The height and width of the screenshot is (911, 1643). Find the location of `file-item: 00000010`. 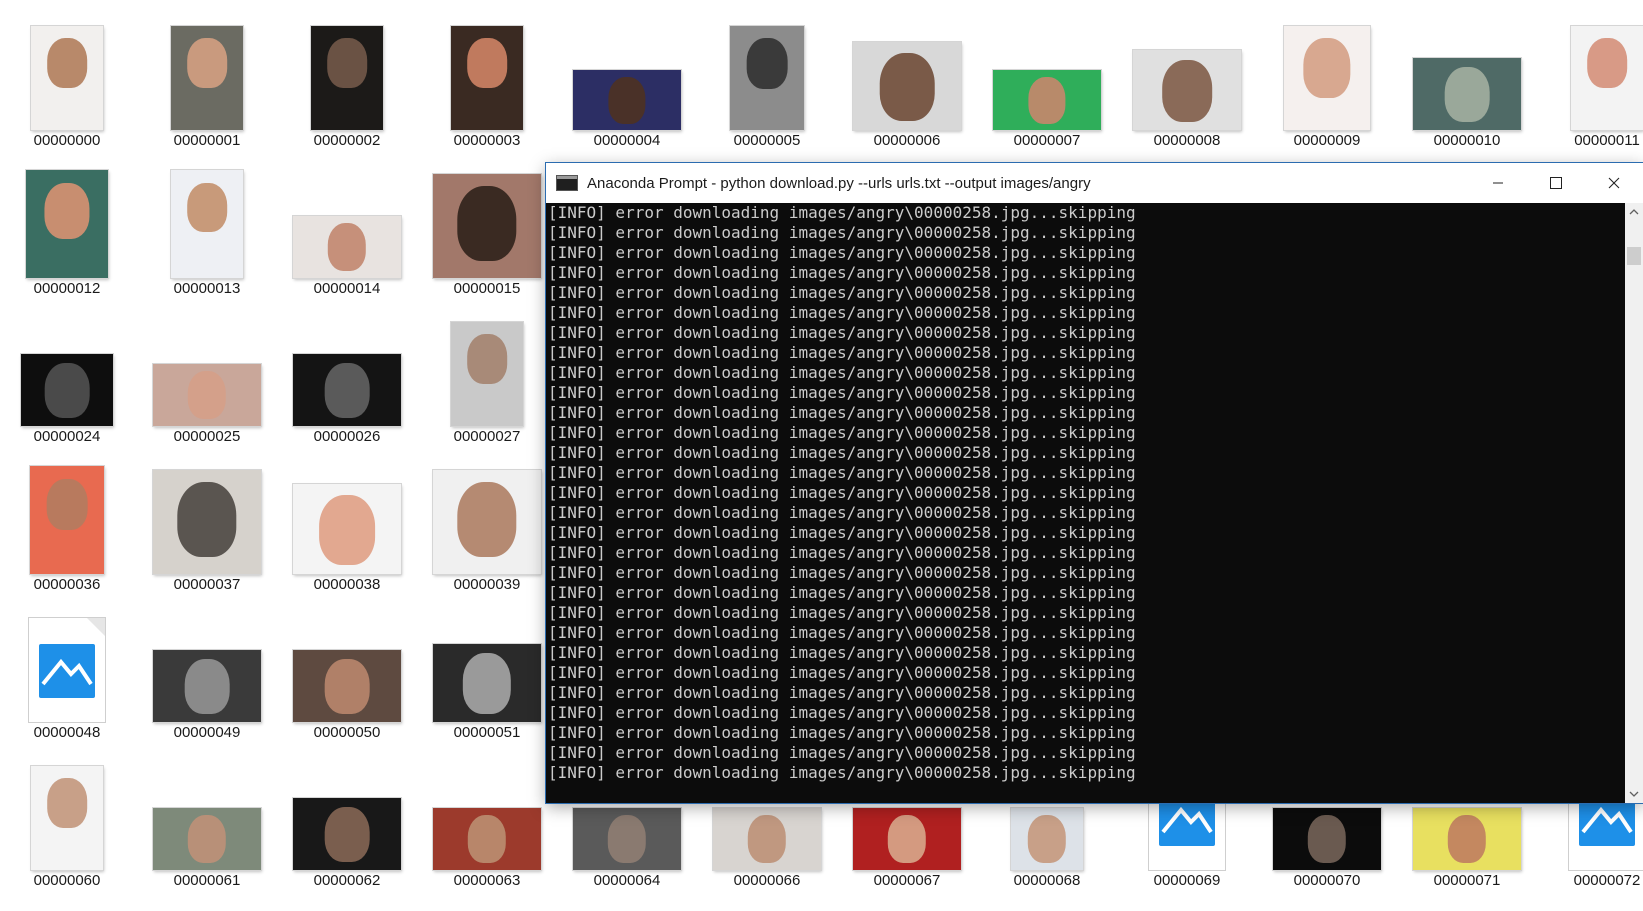

file-item: 00000010 is located at coordinates (1467, 80).